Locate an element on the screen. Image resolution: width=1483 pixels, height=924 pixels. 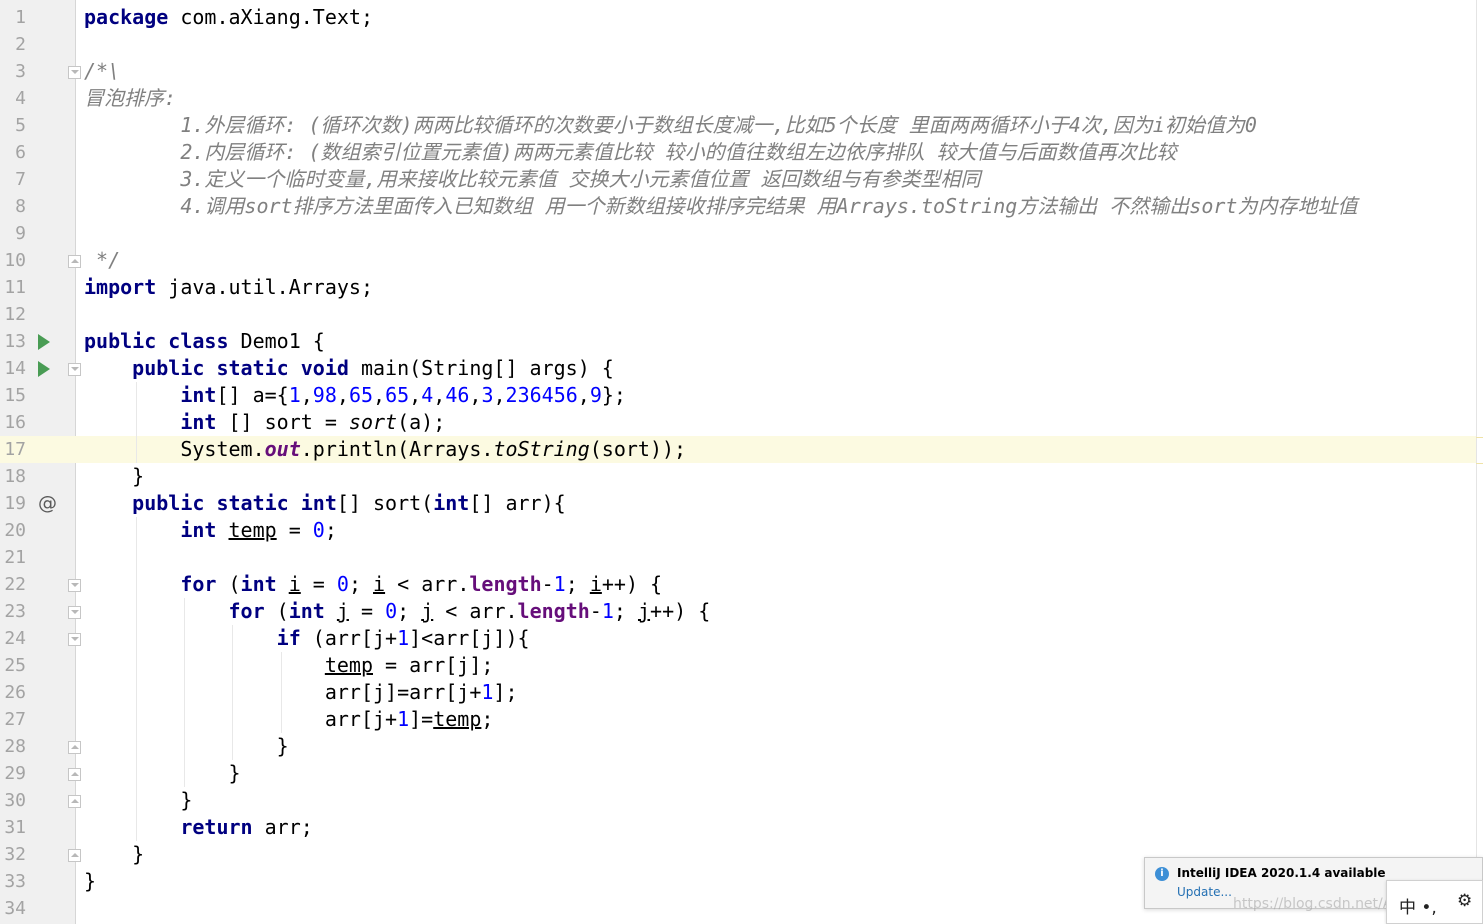
code-line: 28 } is located at coordinates (738, 746).